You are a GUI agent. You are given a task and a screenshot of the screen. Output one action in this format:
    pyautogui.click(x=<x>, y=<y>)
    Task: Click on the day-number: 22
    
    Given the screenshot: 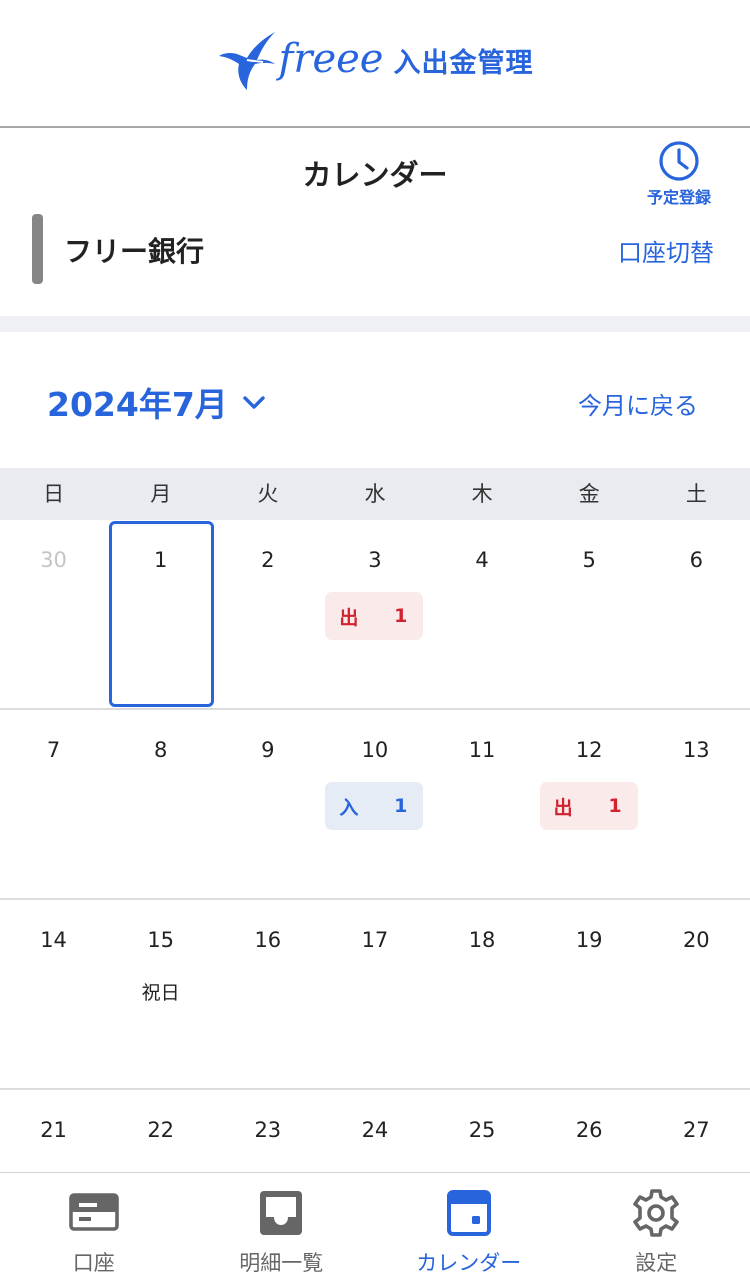 What is the action you would take?
    pyautogui.click(x=161, y=1130)
    